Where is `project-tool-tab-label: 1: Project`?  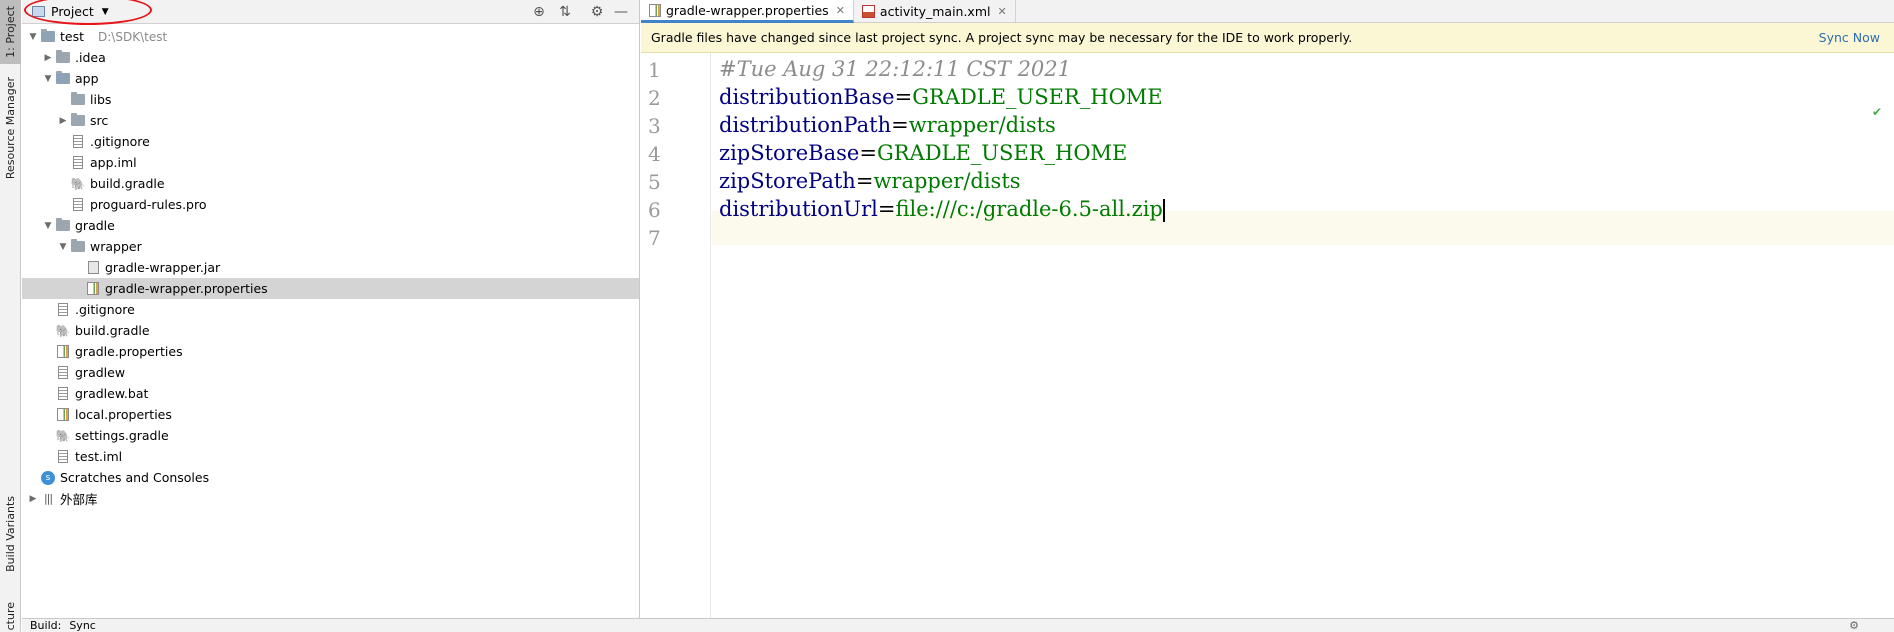 project-tool-tab-label: 1: Project is located at coordinates (10, 32).